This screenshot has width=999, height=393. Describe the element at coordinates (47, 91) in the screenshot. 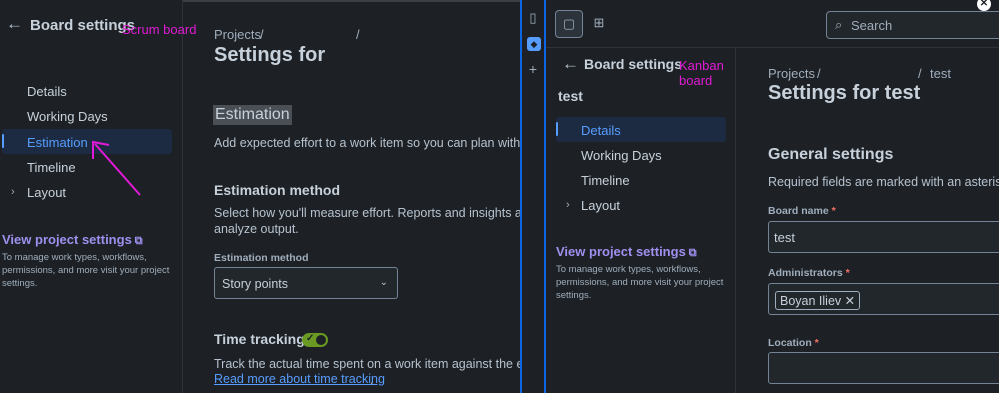

I see `sidebar-item-details: Details` at that location.